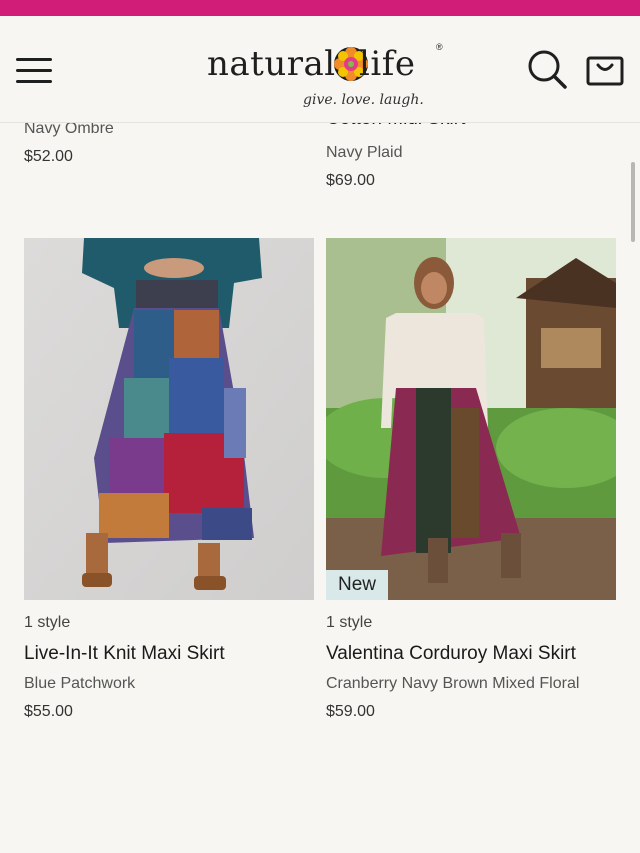 Image resolution: width=640 pixels, height=853 pixels. What do you see at coordinates (48, 711) in the screenshot?
I see `product-price: $55.00` at bounding box center [48, 711].